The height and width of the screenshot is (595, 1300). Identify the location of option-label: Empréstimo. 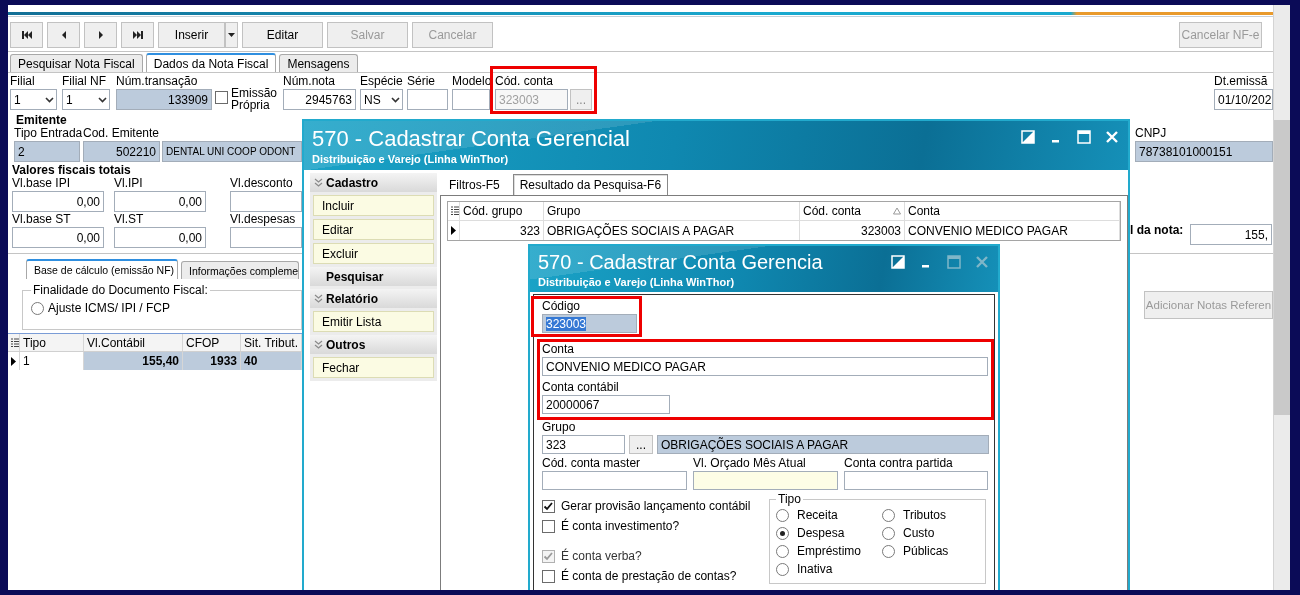
(829, 551).